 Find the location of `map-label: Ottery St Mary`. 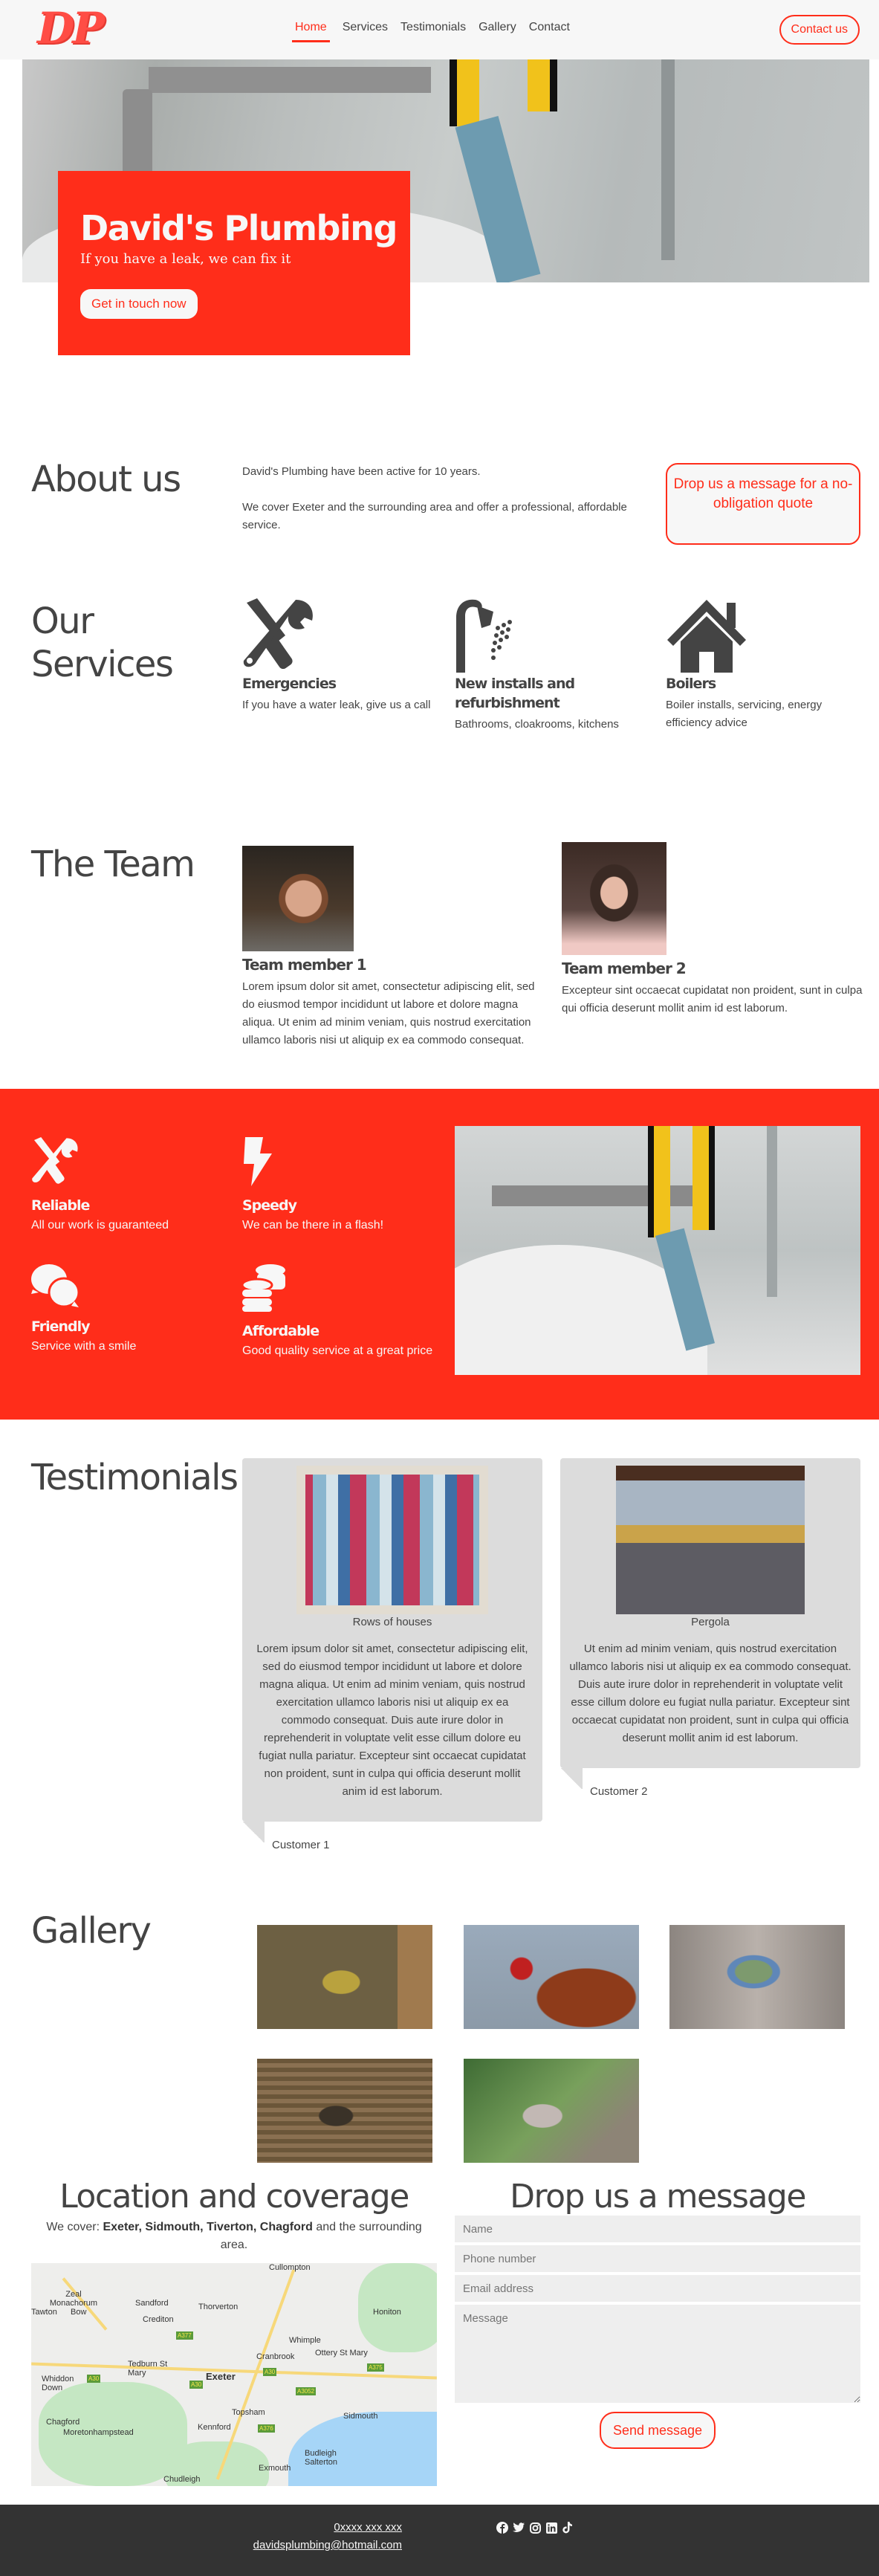

map-label: Ottery St Mary is located at coordinates (341, 2353).